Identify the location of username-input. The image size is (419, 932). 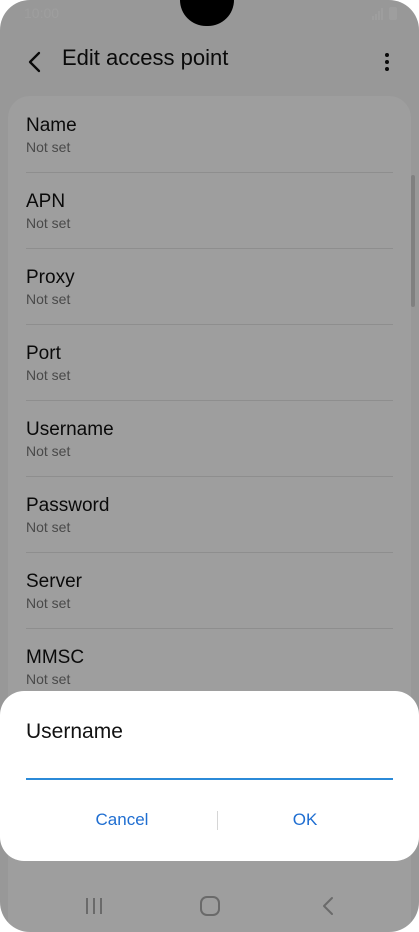
(209, 769).